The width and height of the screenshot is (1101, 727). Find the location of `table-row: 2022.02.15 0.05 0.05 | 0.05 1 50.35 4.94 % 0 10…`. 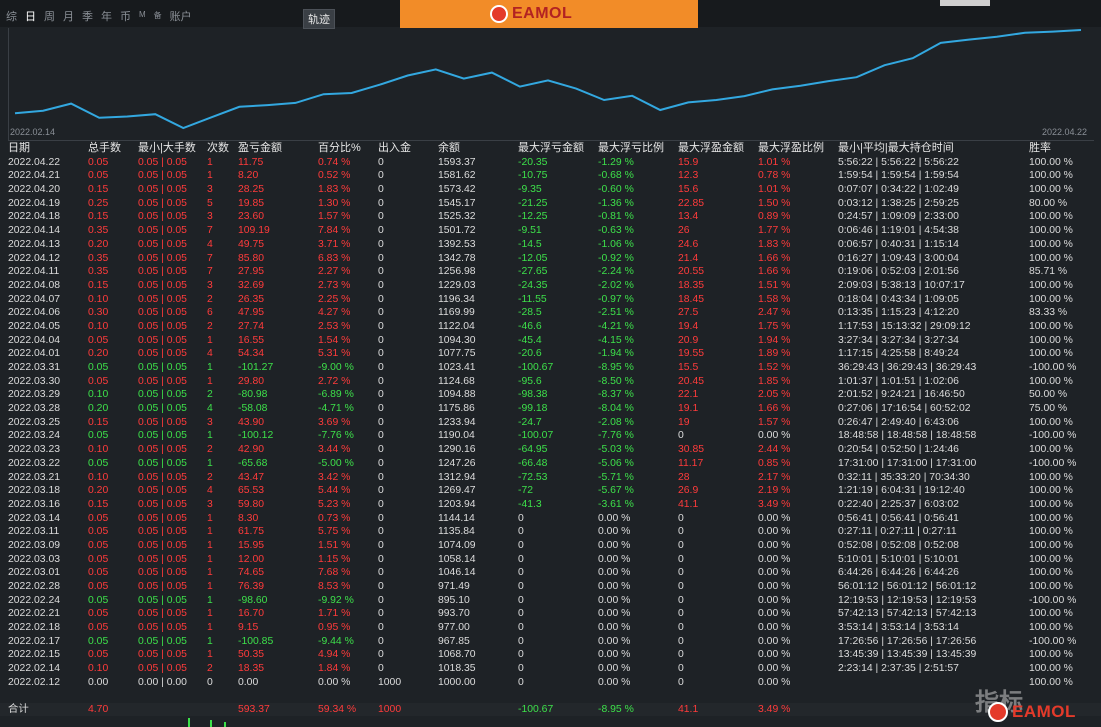

table-row: 2022.02.15 0.05 0.05 | 0.05 1 50.35 4.94 % 0 10… is located at coordinates (550, 655).